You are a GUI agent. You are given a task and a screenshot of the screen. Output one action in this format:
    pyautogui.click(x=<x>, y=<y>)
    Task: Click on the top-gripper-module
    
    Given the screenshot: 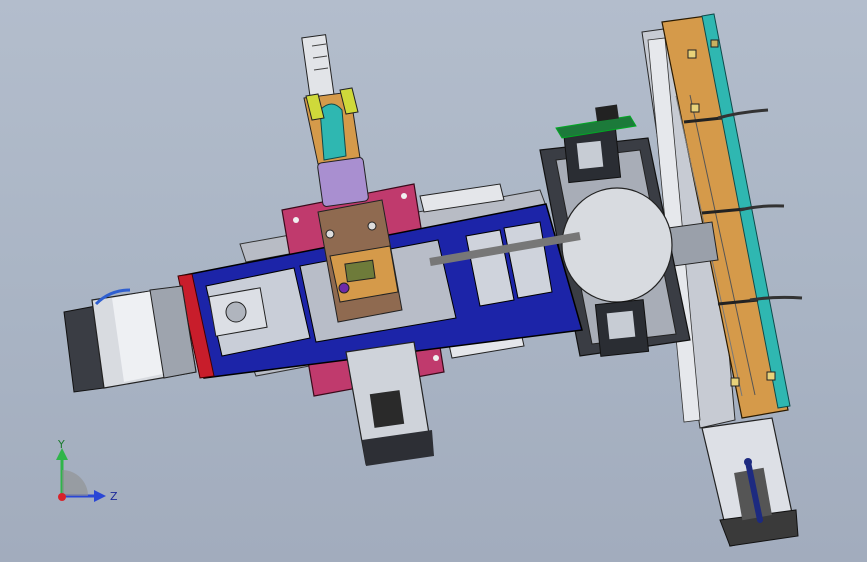 What is the action you would take?
    pyautogui.click(x=335, y=120)
    